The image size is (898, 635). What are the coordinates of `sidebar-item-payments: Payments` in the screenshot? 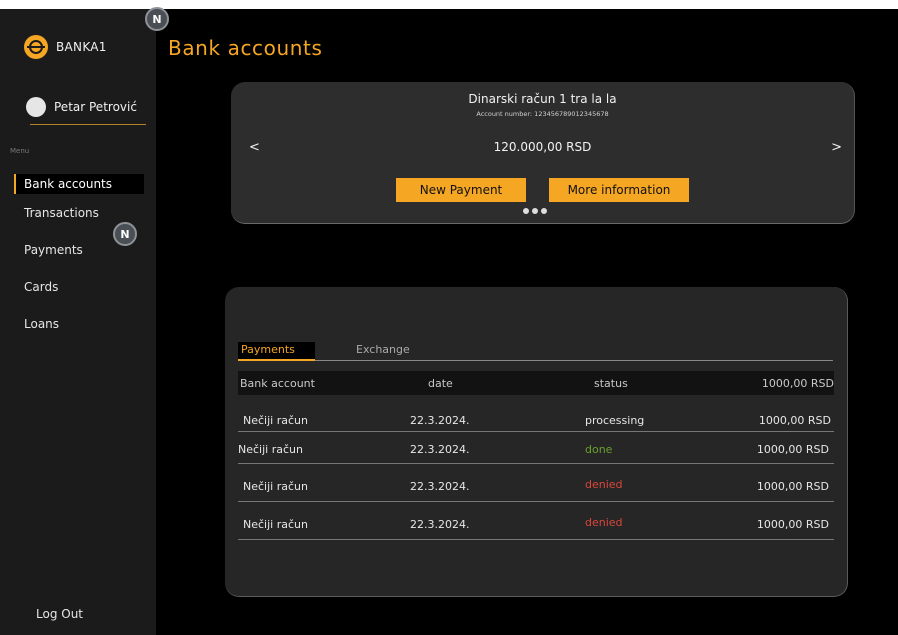 It's located at (53, 250).